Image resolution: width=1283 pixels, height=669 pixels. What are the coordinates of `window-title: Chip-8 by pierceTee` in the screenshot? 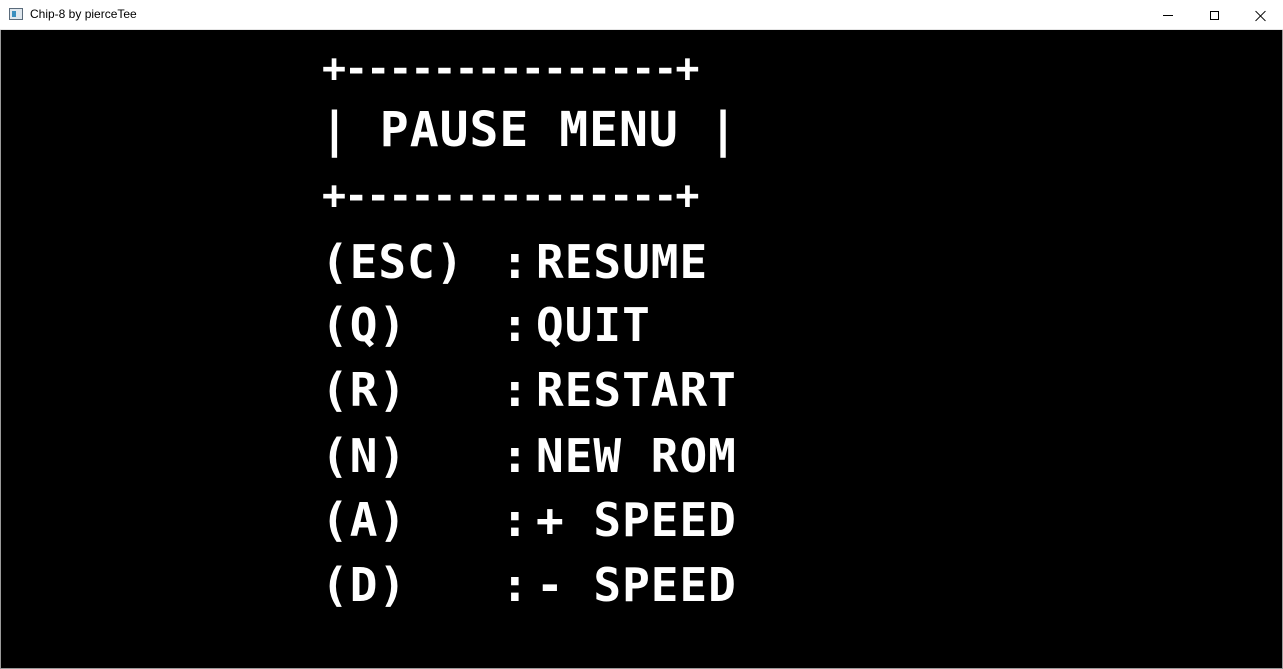 It's located at (83, 14).